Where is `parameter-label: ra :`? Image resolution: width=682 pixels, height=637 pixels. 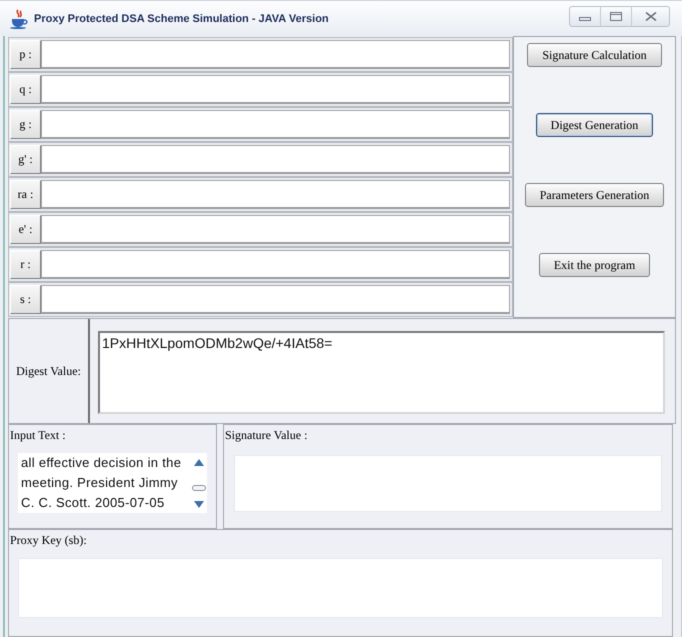 parameter-label: ra : is located at coordinates (25, 194).